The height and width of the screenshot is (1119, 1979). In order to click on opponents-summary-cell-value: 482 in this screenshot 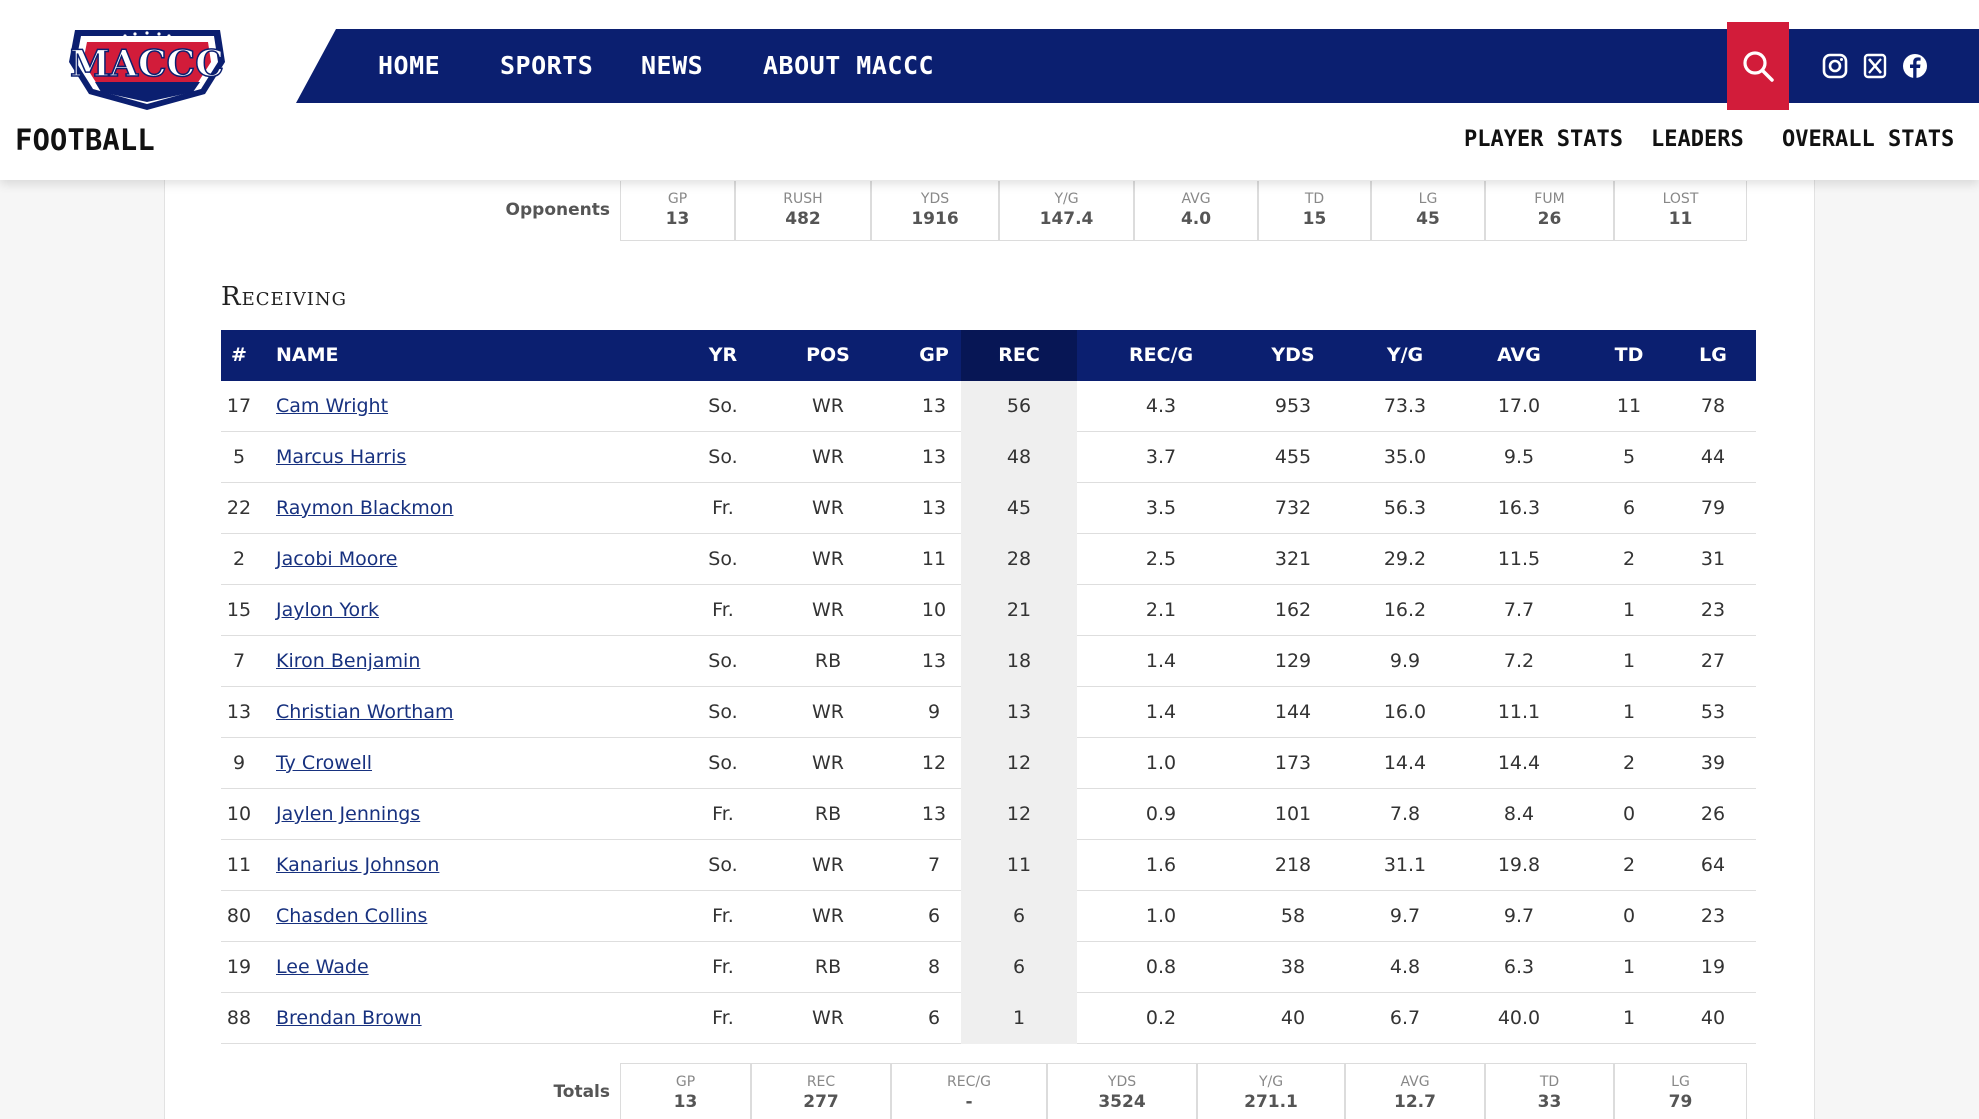, I will do `click(803, 219)`.